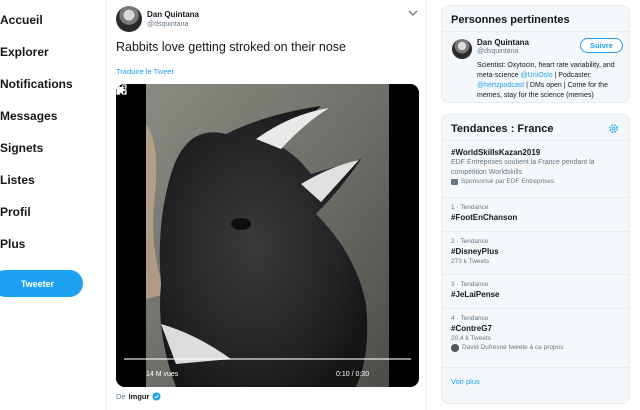  I want to click on source-name: Imgur, so click(139, 396).